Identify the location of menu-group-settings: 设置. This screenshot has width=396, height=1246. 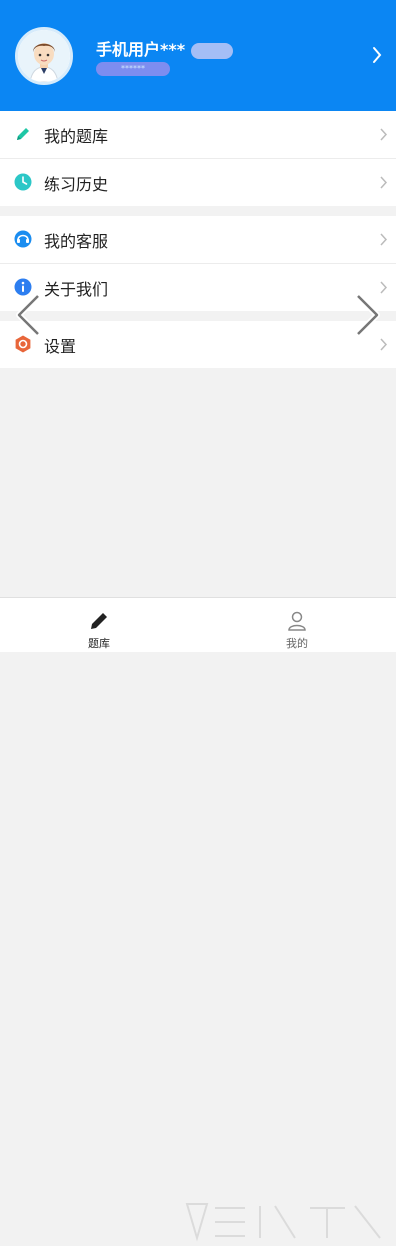
(198, 344).